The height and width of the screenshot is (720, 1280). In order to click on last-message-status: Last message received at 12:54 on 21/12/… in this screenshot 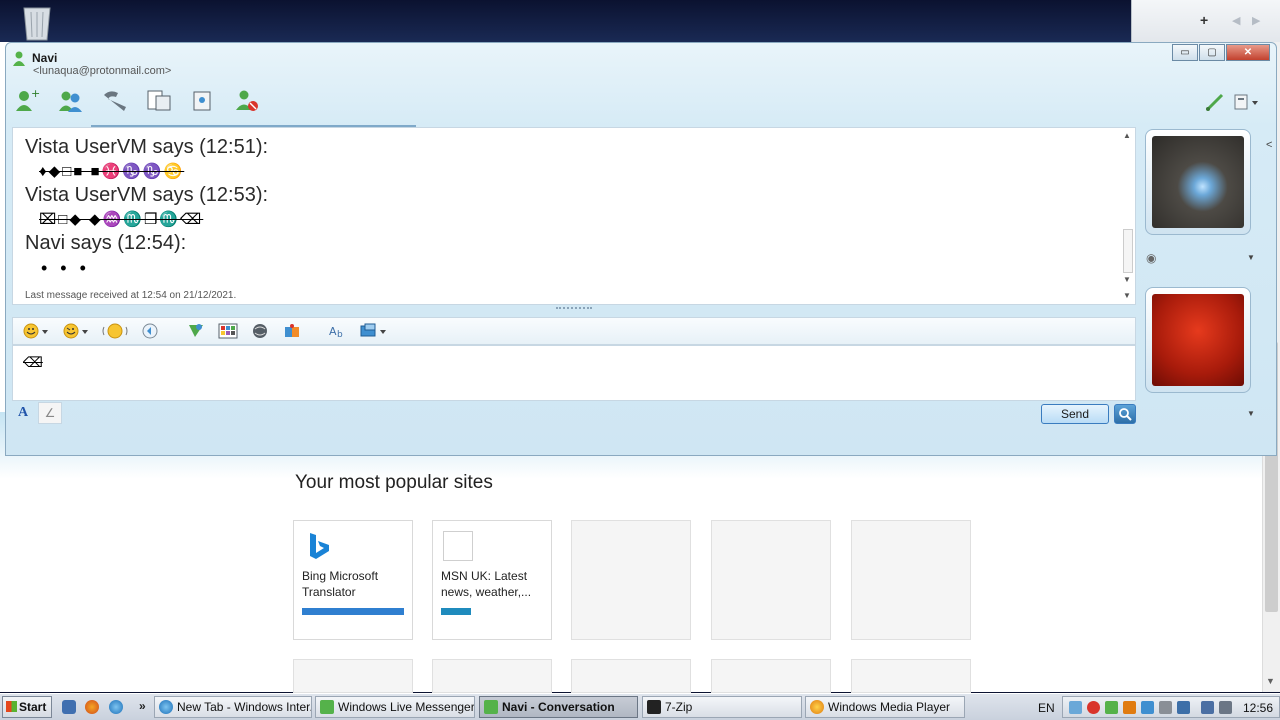, I will do `click(131, 295)`.